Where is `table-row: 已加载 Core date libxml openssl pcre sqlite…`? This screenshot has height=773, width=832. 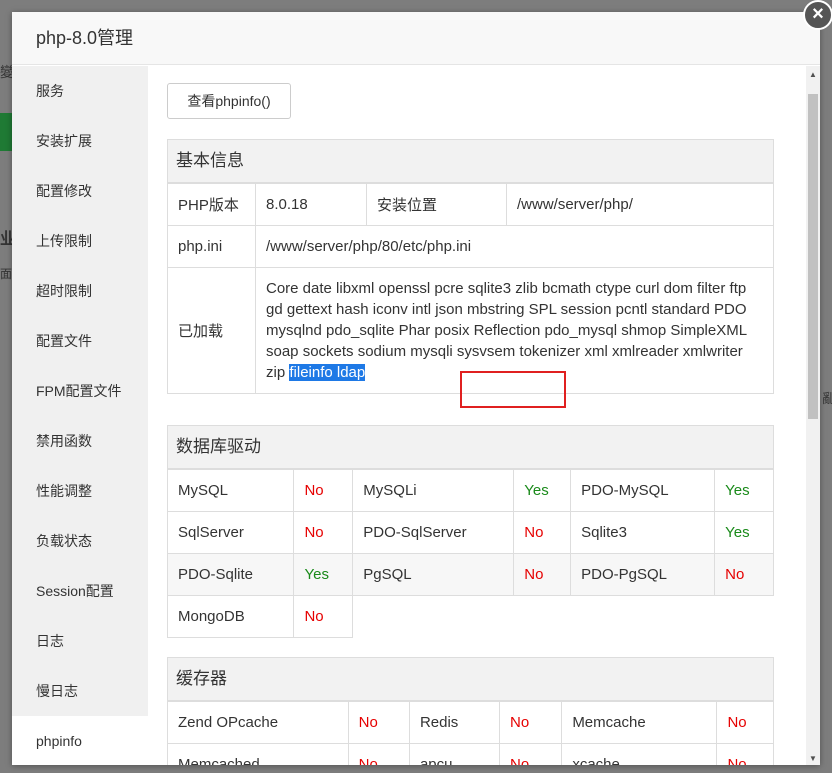
table-row: 已加载 Core date libxml openssl pcre sqlite… is located at coordinates (470, 330).